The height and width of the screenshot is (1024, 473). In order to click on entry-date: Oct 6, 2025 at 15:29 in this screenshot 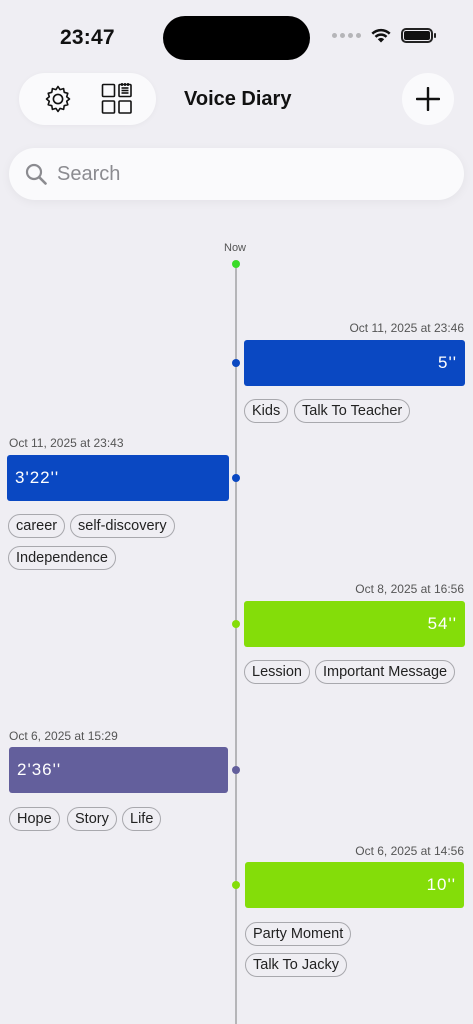, I will do `click(63, 736)`.